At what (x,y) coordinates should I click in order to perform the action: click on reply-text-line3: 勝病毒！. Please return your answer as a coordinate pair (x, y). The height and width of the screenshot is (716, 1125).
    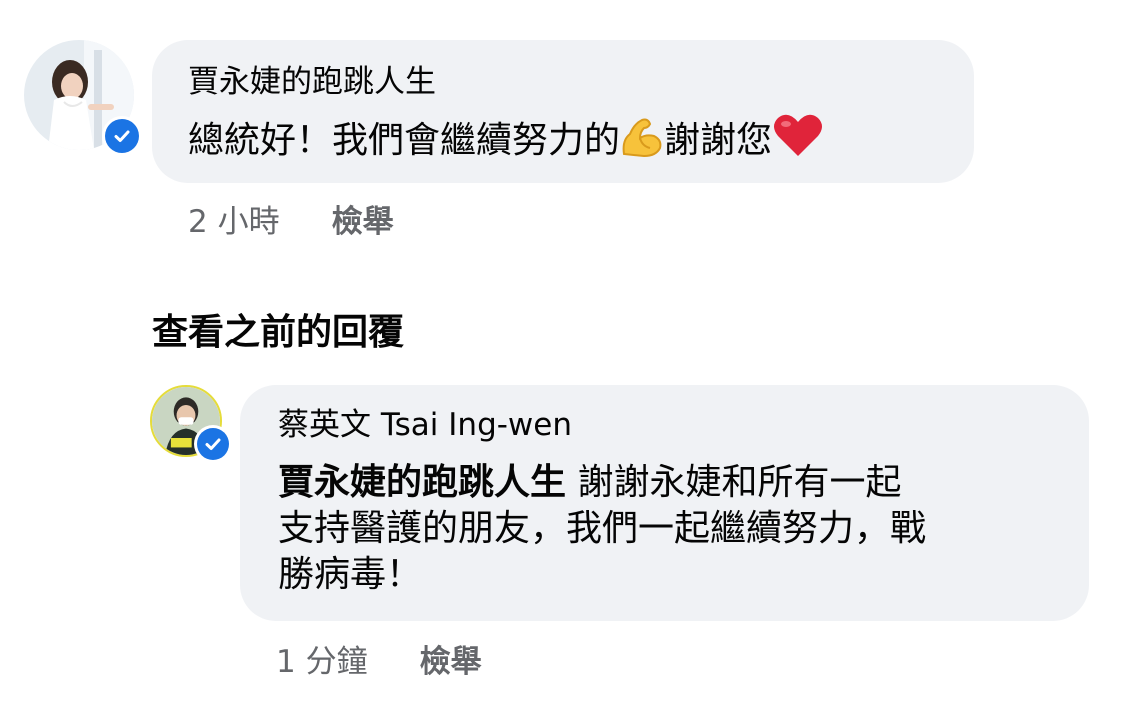
    Looking at the image, I should click on (350, 574).